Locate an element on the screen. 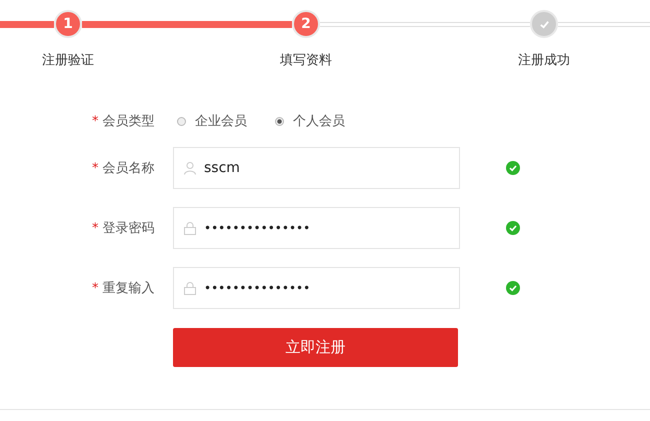  user-icon is located at coordinates (190, 168).